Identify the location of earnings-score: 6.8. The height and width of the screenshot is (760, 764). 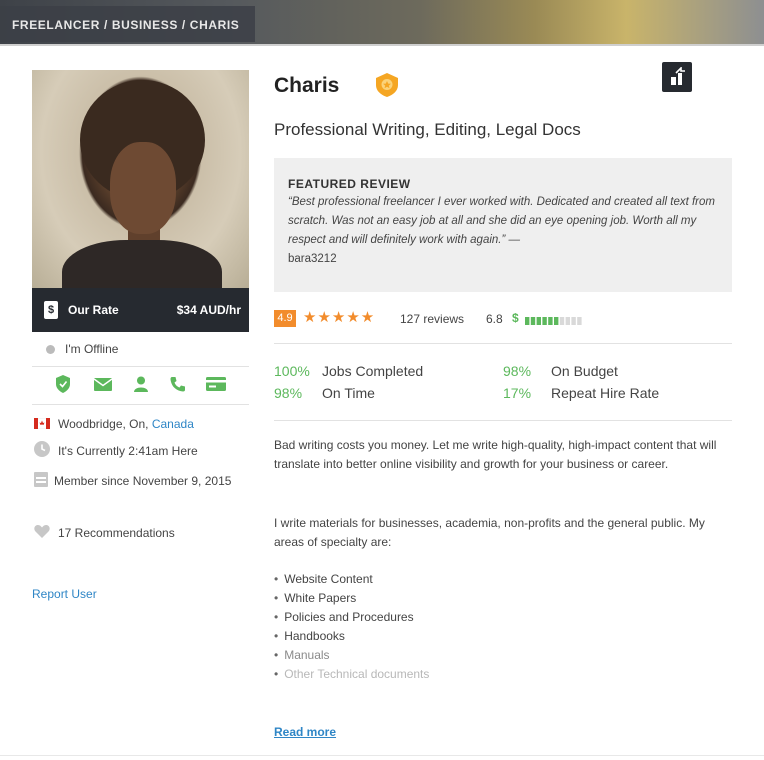
(494, 319).